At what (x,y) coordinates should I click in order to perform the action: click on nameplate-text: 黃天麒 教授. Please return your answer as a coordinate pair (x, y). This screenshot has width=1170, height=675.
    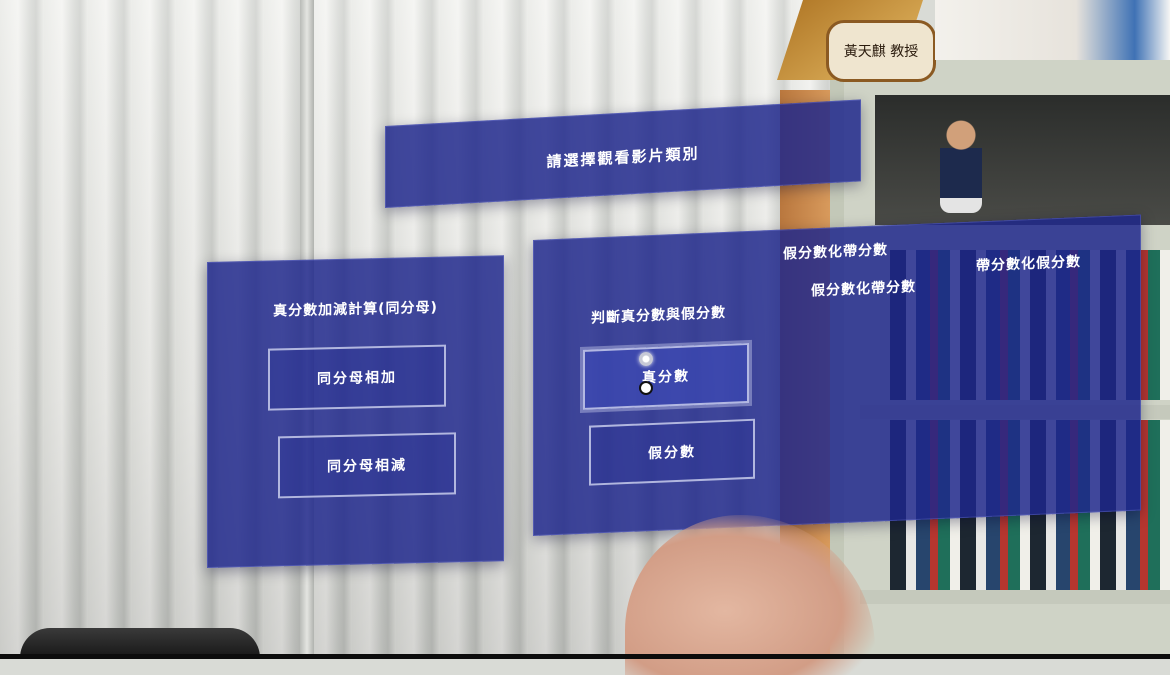
    Looking at the image, I should click on (881, 52).